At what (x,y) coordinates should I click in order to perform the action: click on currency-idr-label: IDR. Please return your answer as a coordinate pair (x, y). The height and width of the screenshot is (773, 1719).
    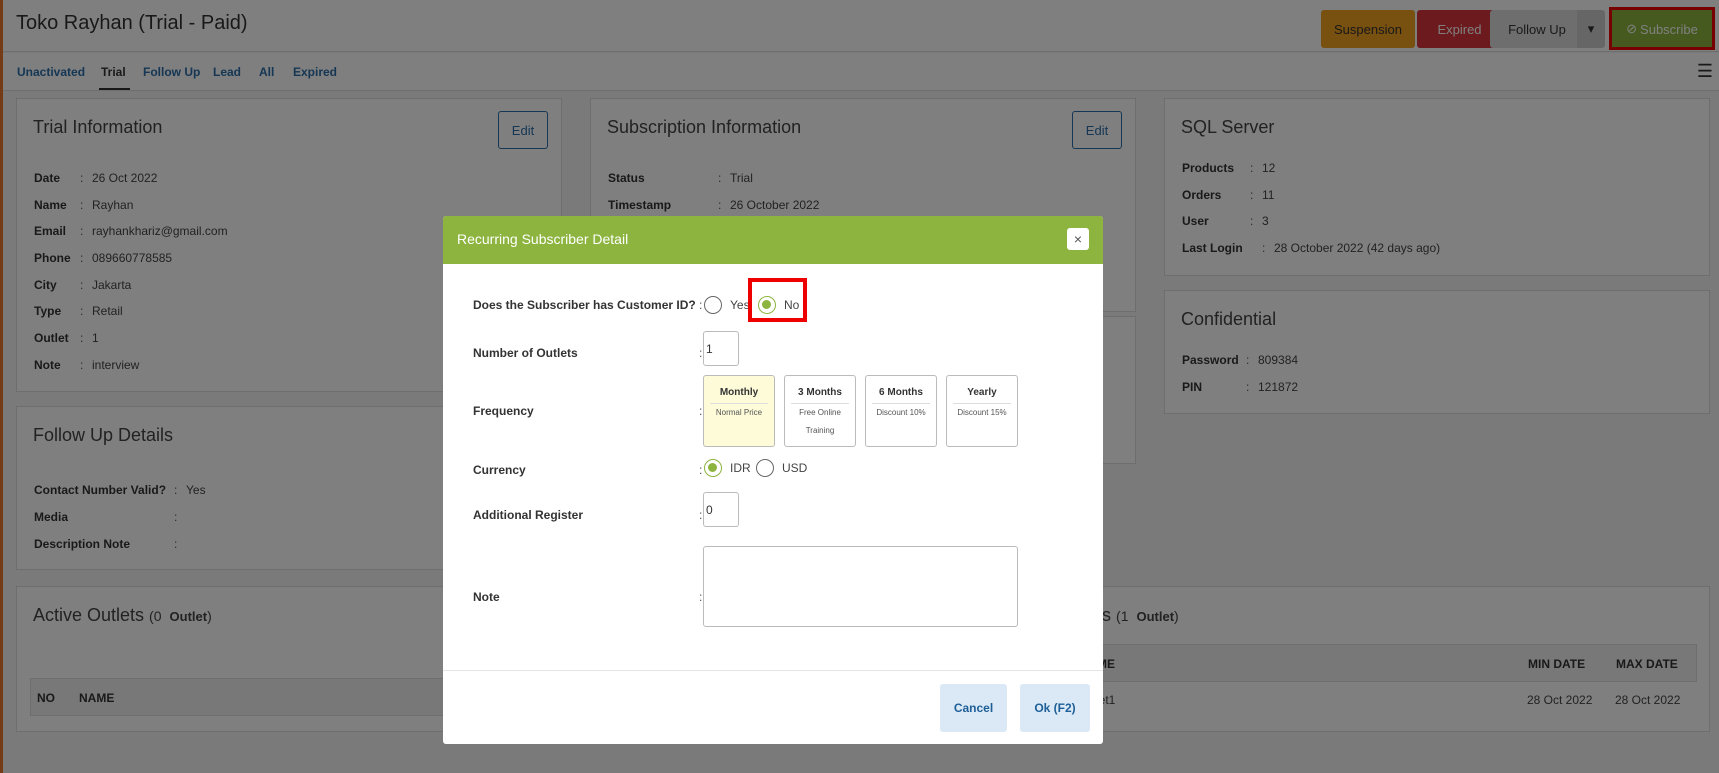
    Looking at the image, I should click on (740, 468).